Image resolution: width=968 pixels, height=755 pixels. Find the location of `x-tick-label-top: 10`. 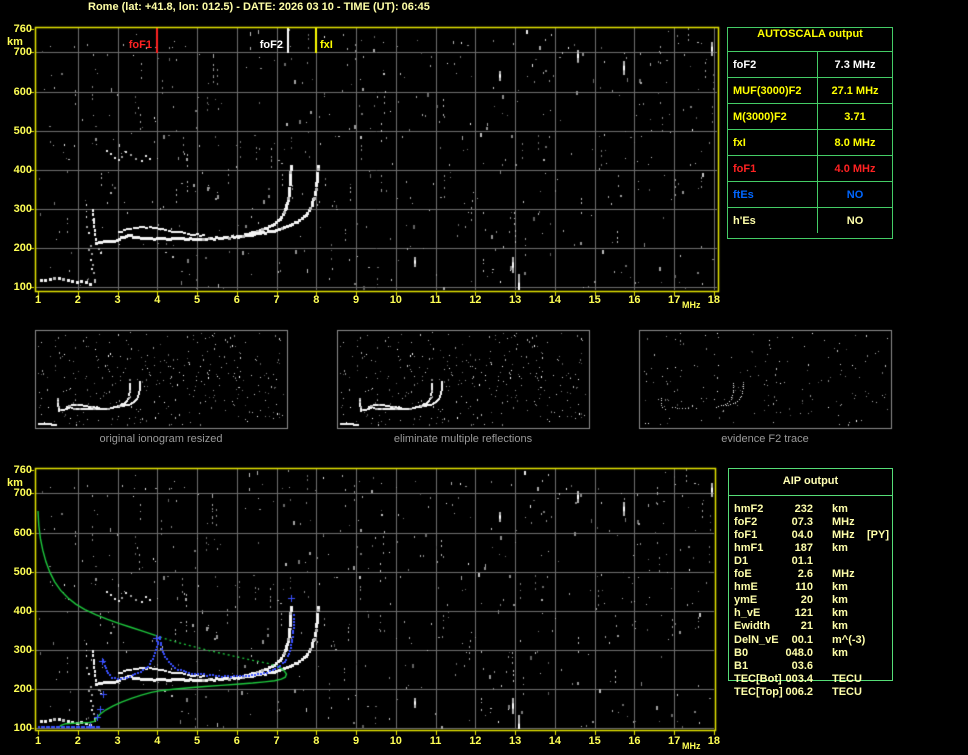

x-tick-label-top: 10 is located at coordinates (395, 300).